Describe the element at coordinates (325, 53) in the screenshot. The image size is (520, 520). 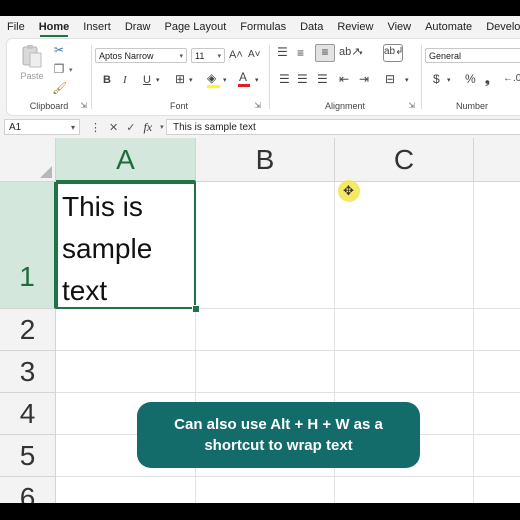
I see `align-bottom-icon: ≡` at that location.